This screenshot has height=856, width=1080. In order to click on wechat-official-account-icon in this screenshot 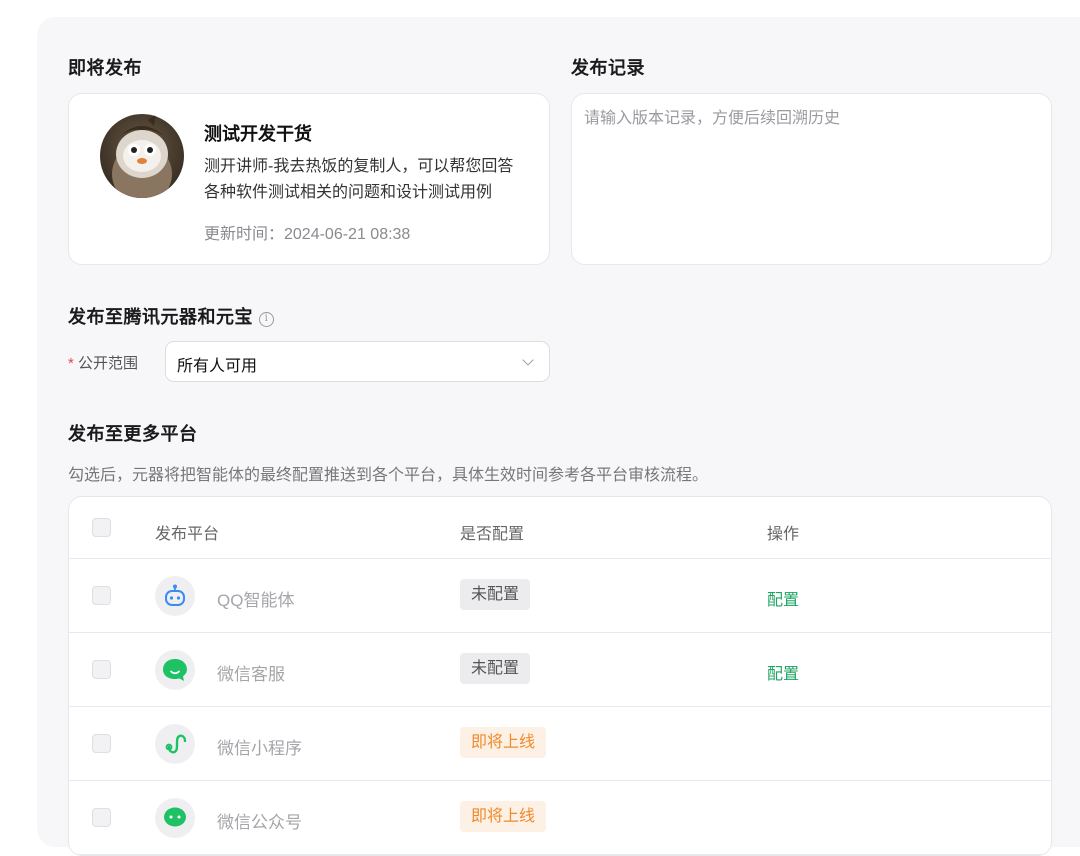, I will do `click(175, 818)`.